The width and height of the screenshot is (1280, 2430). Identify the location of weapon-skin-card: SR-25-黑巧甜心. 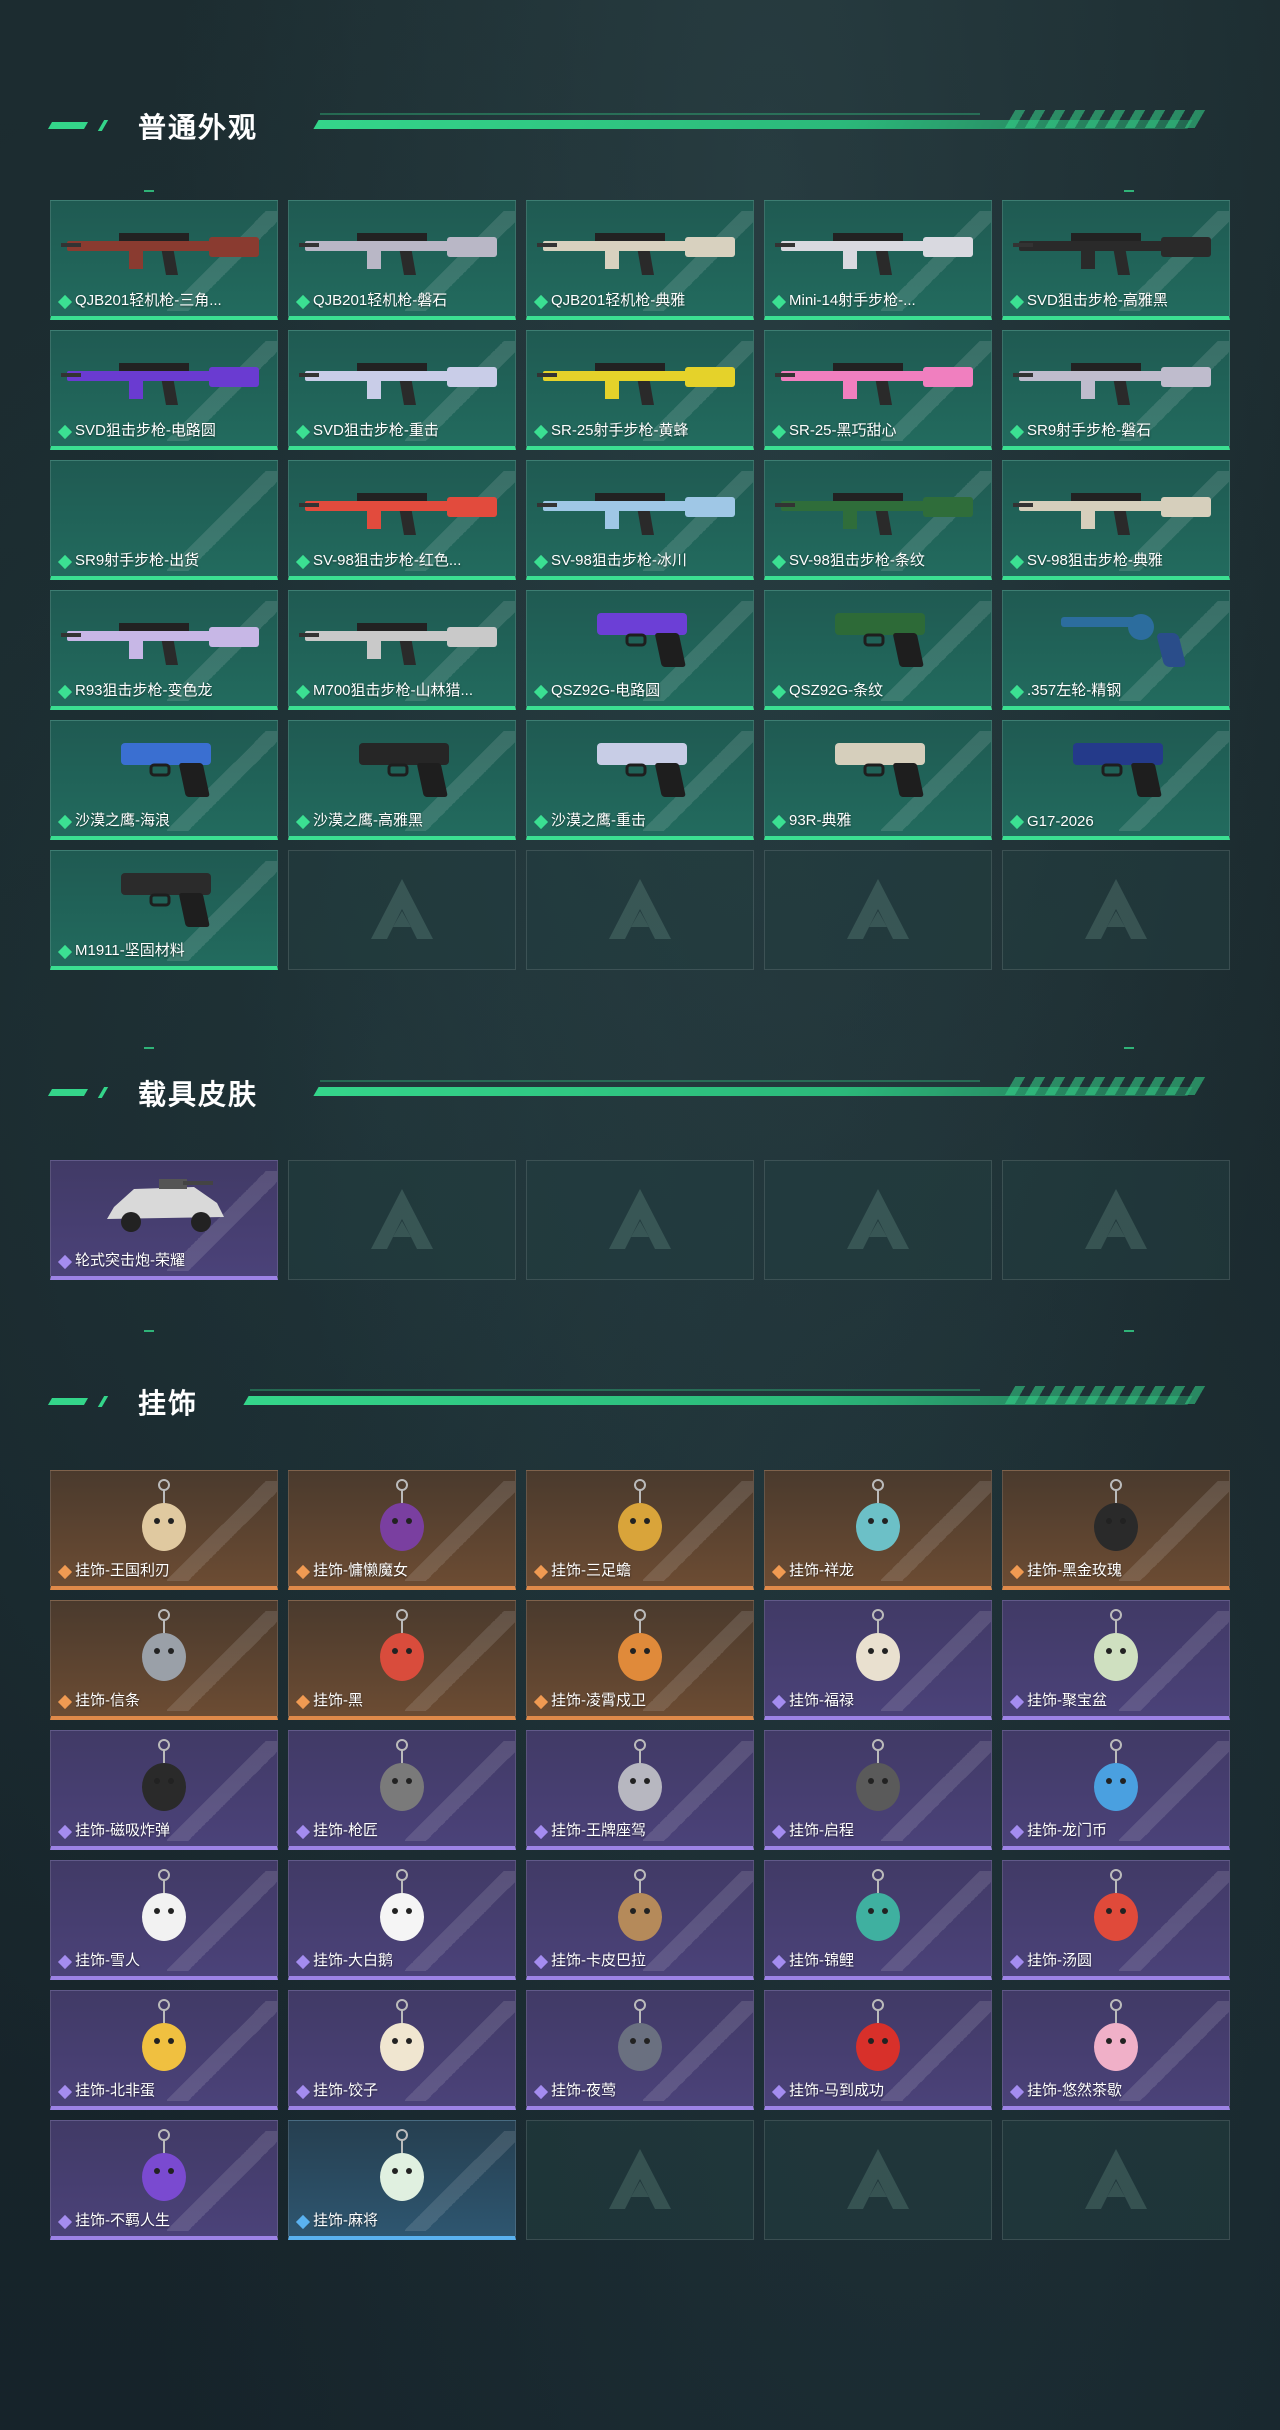
(878, 390).